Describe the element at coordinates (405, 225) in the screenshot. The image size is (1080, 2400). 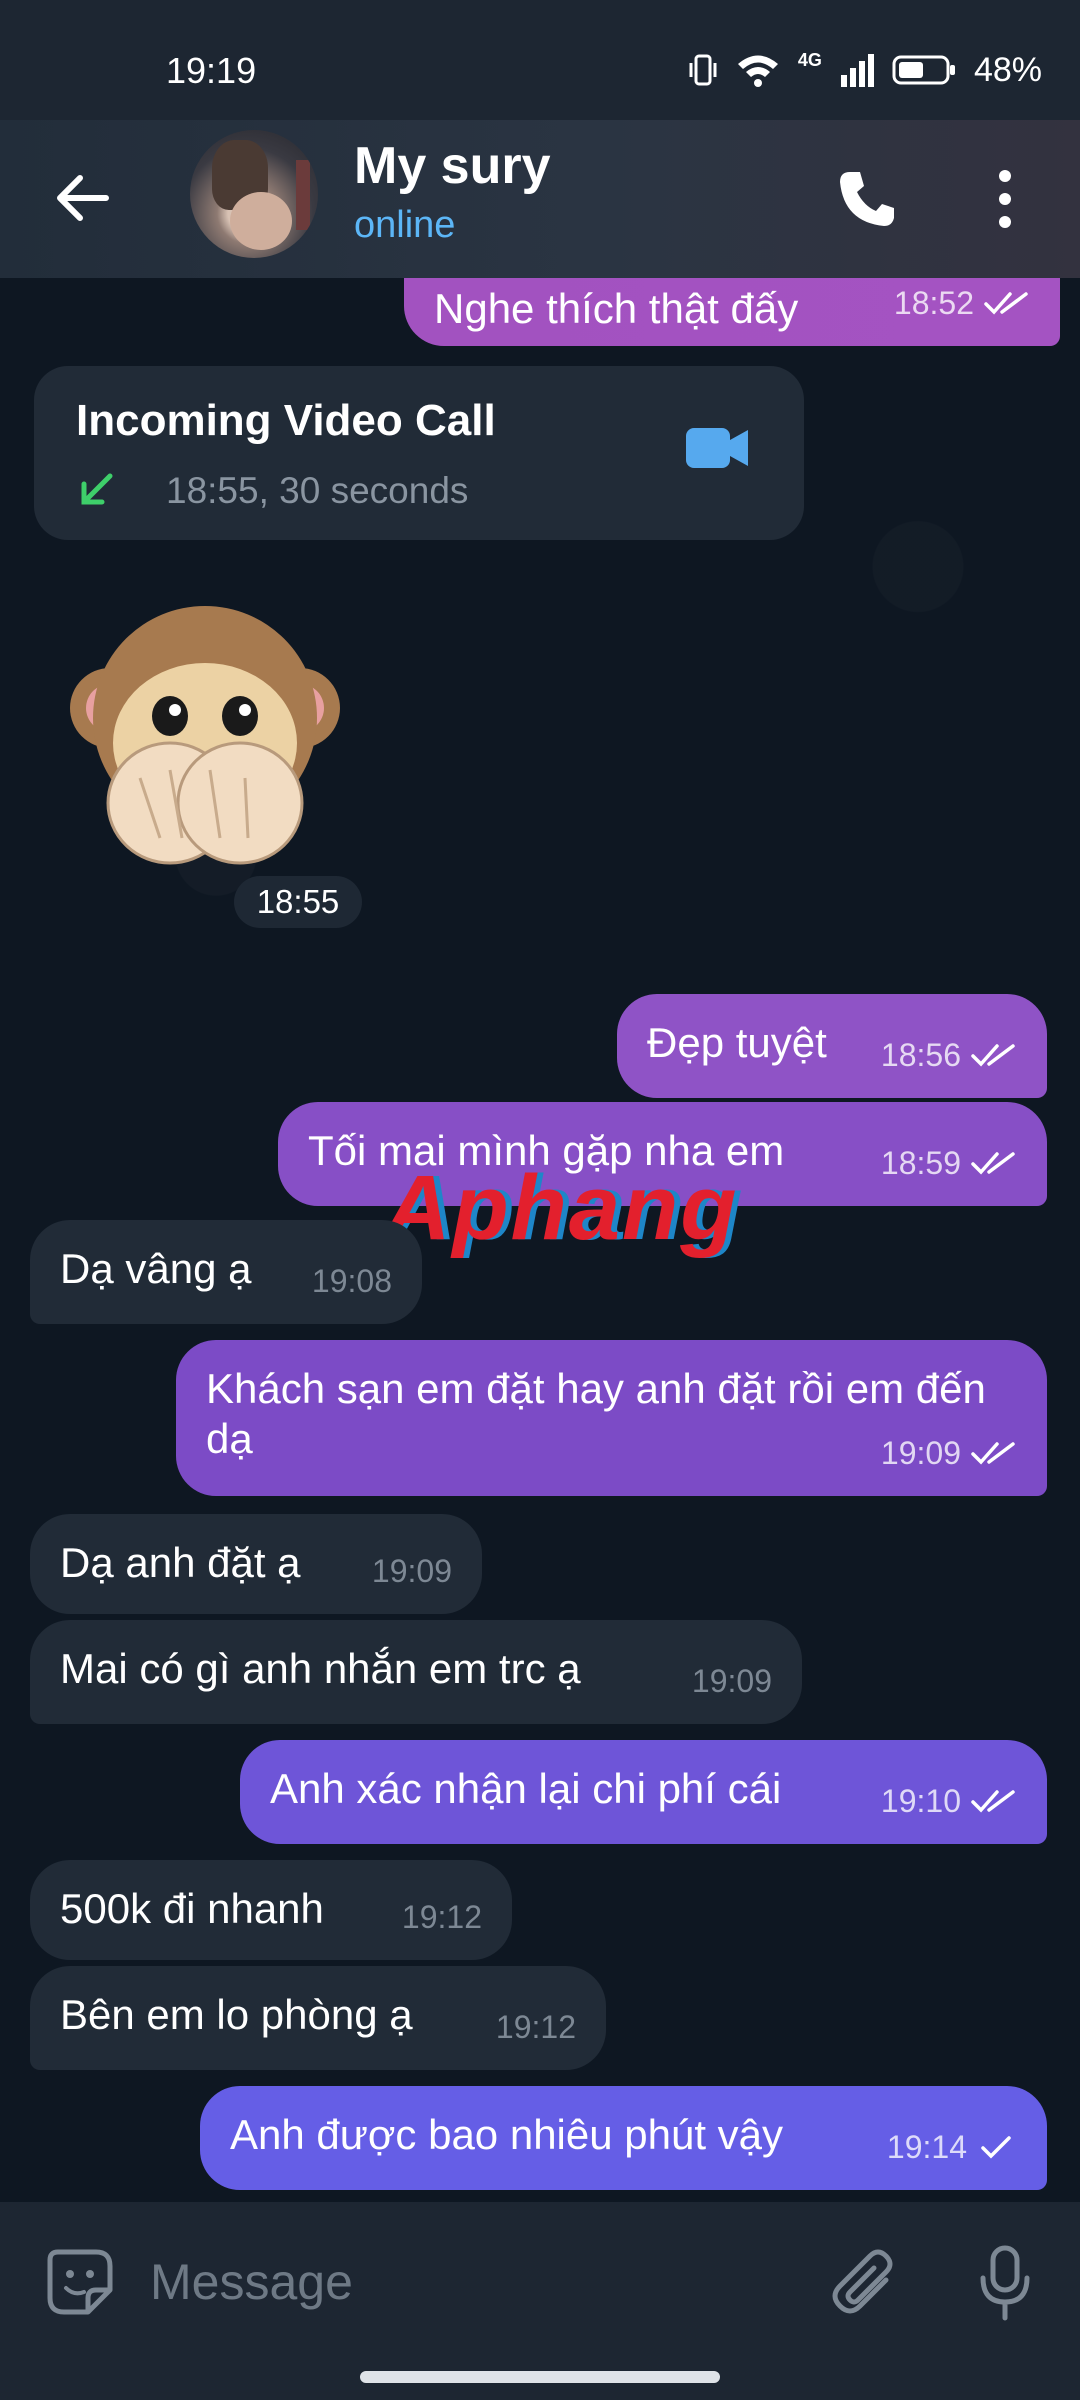
I see `contact-status: online` at that location.